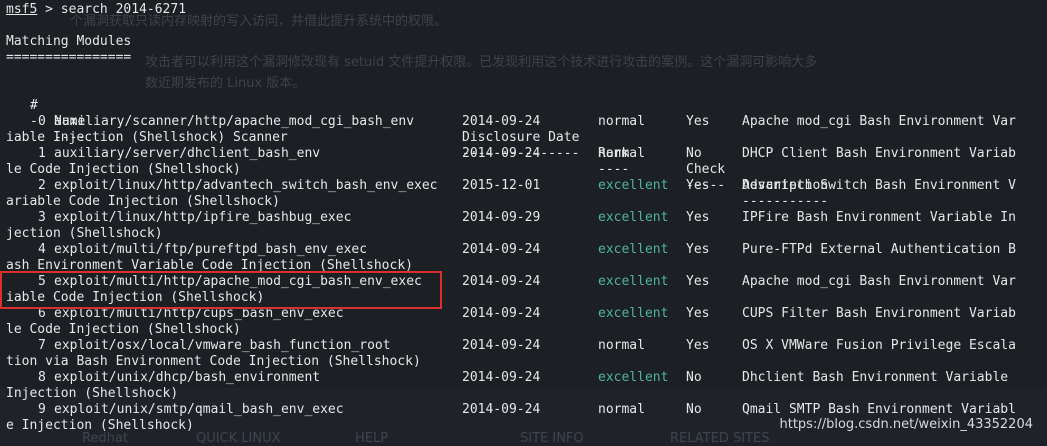  Describe the element at coordinates (42, 249) in the screenshot. I see `module-number: 4` at that location.